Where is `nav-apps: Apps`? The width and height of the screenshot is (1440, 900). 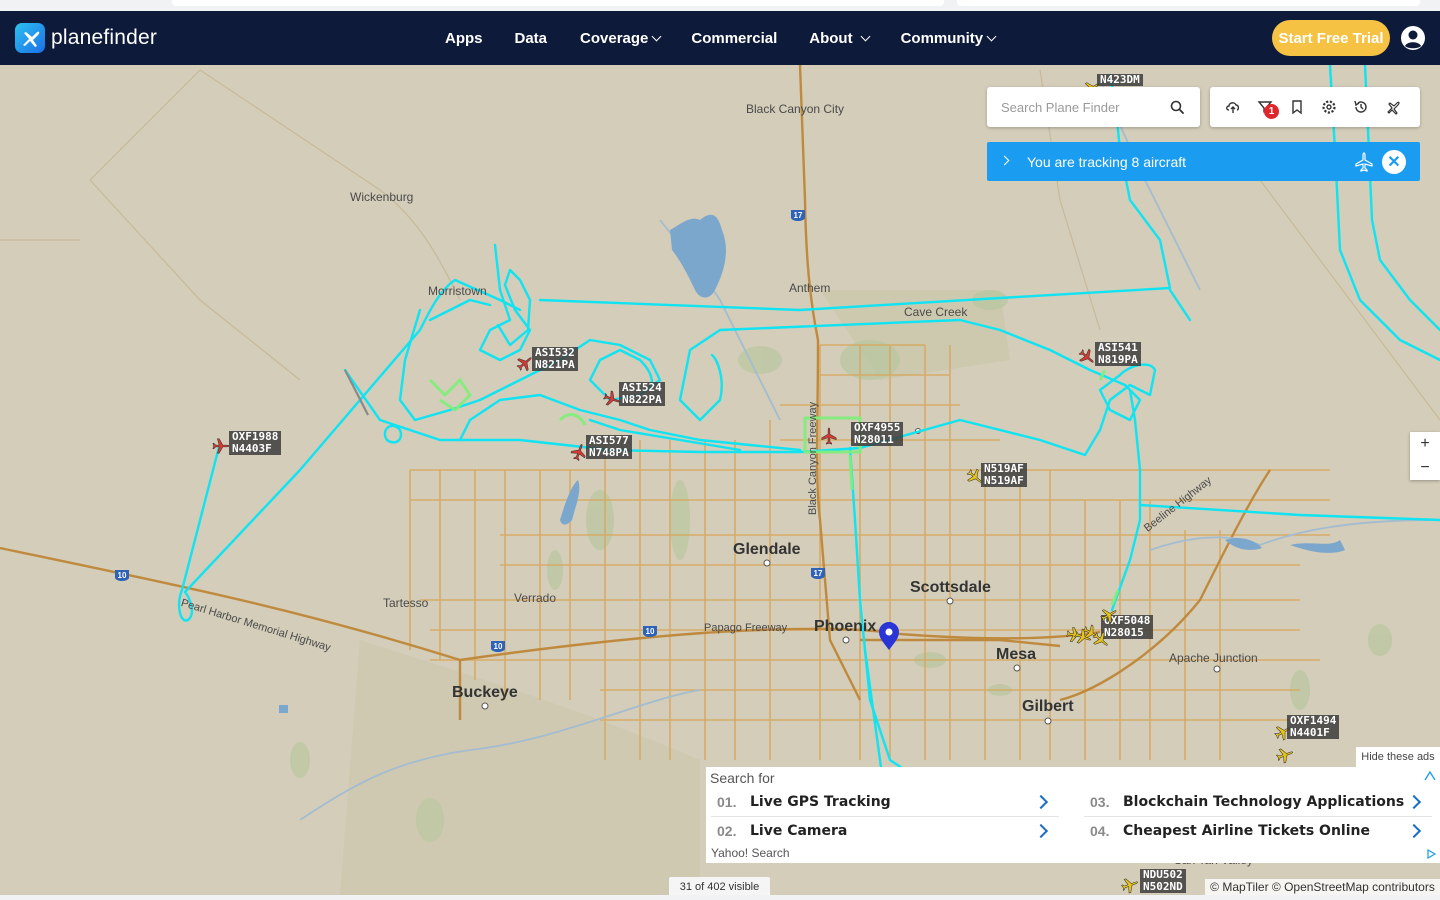 nav-apps: Apps is located at coordinates (464, 38).